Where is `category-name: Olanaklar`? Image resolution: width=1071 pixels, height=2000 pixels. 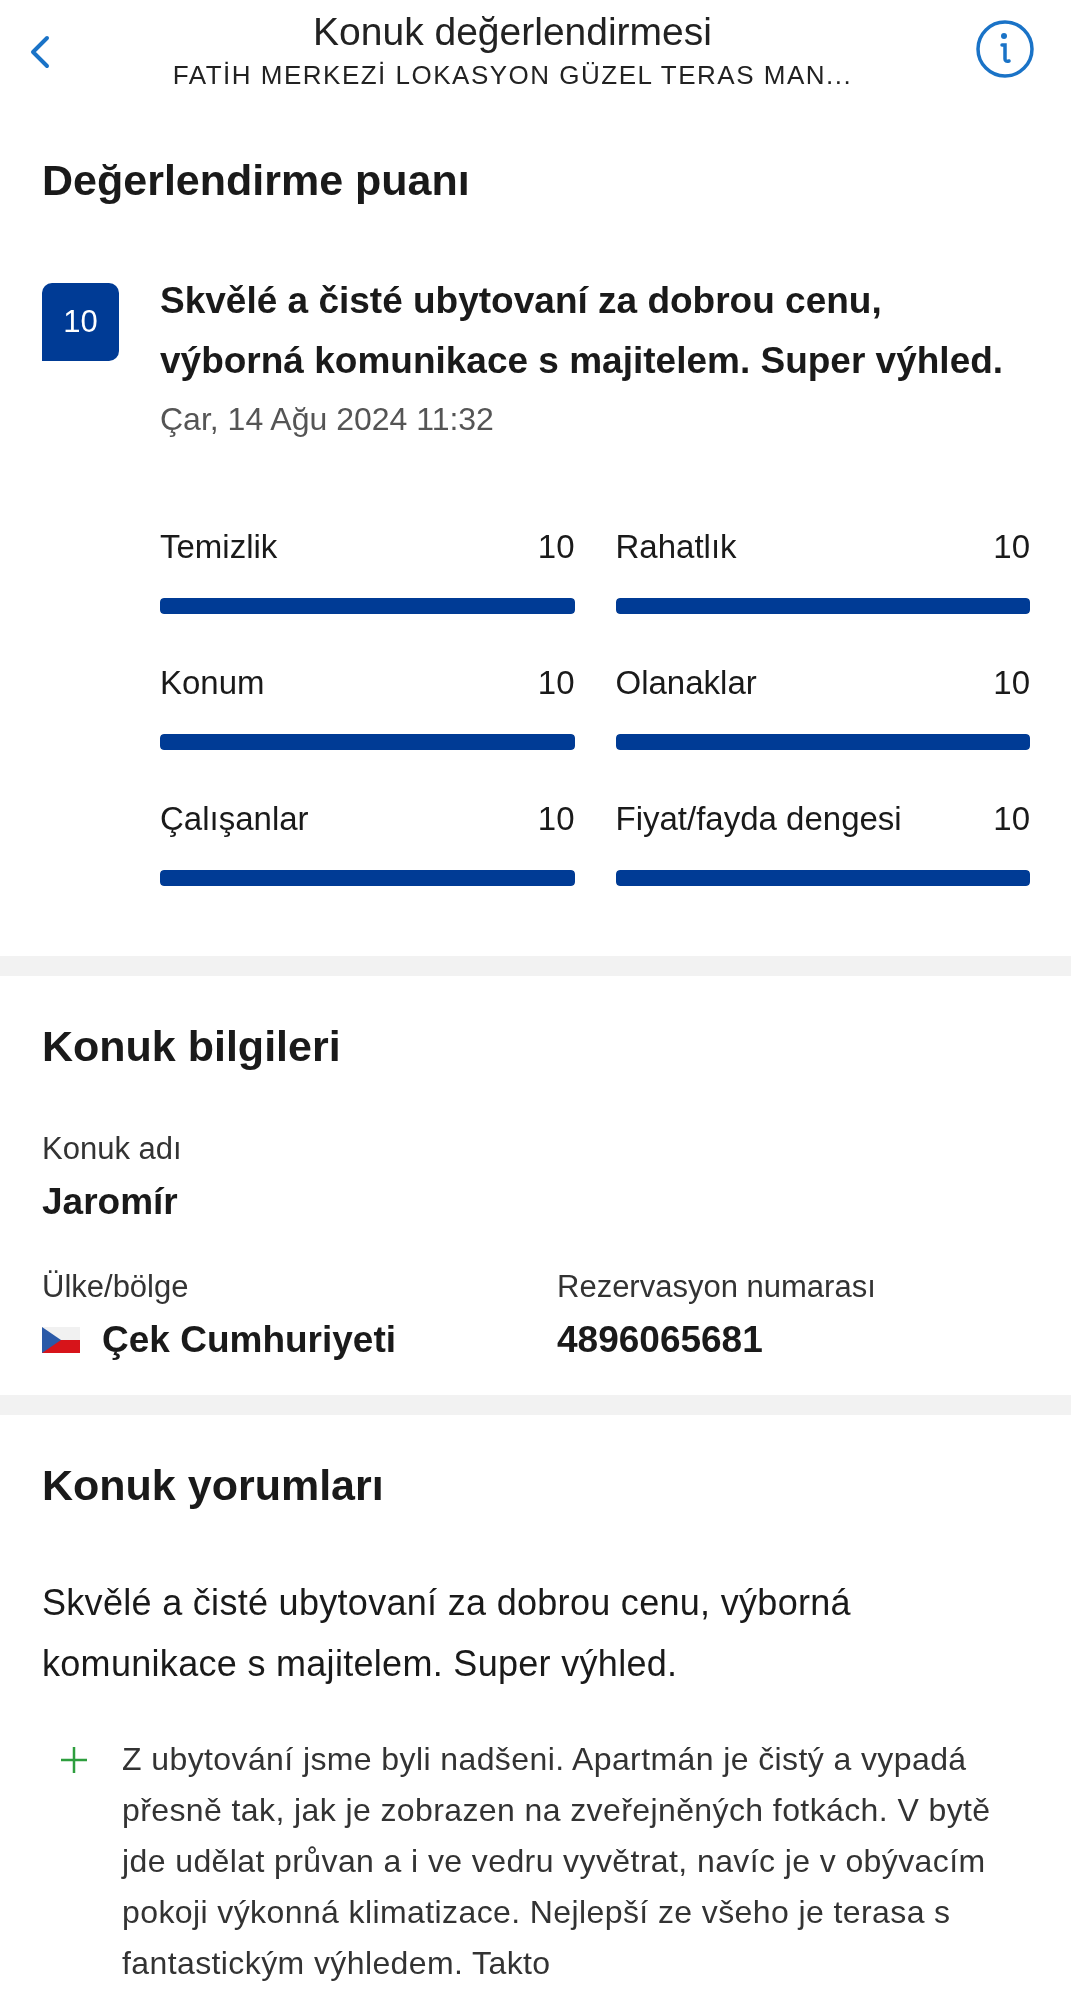
category-name: Olanaklar is located at coordinates (686, 683).